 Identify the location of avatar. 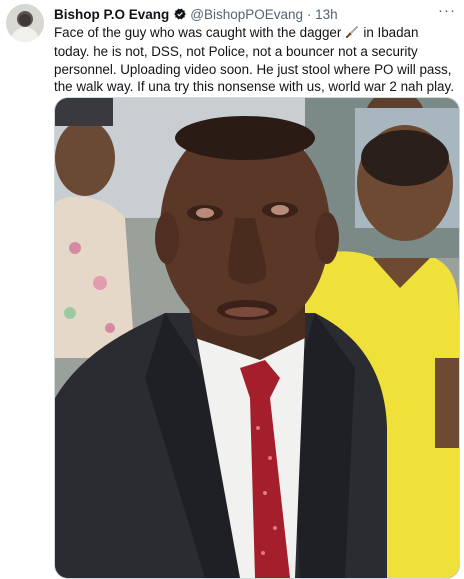
(25, 23).